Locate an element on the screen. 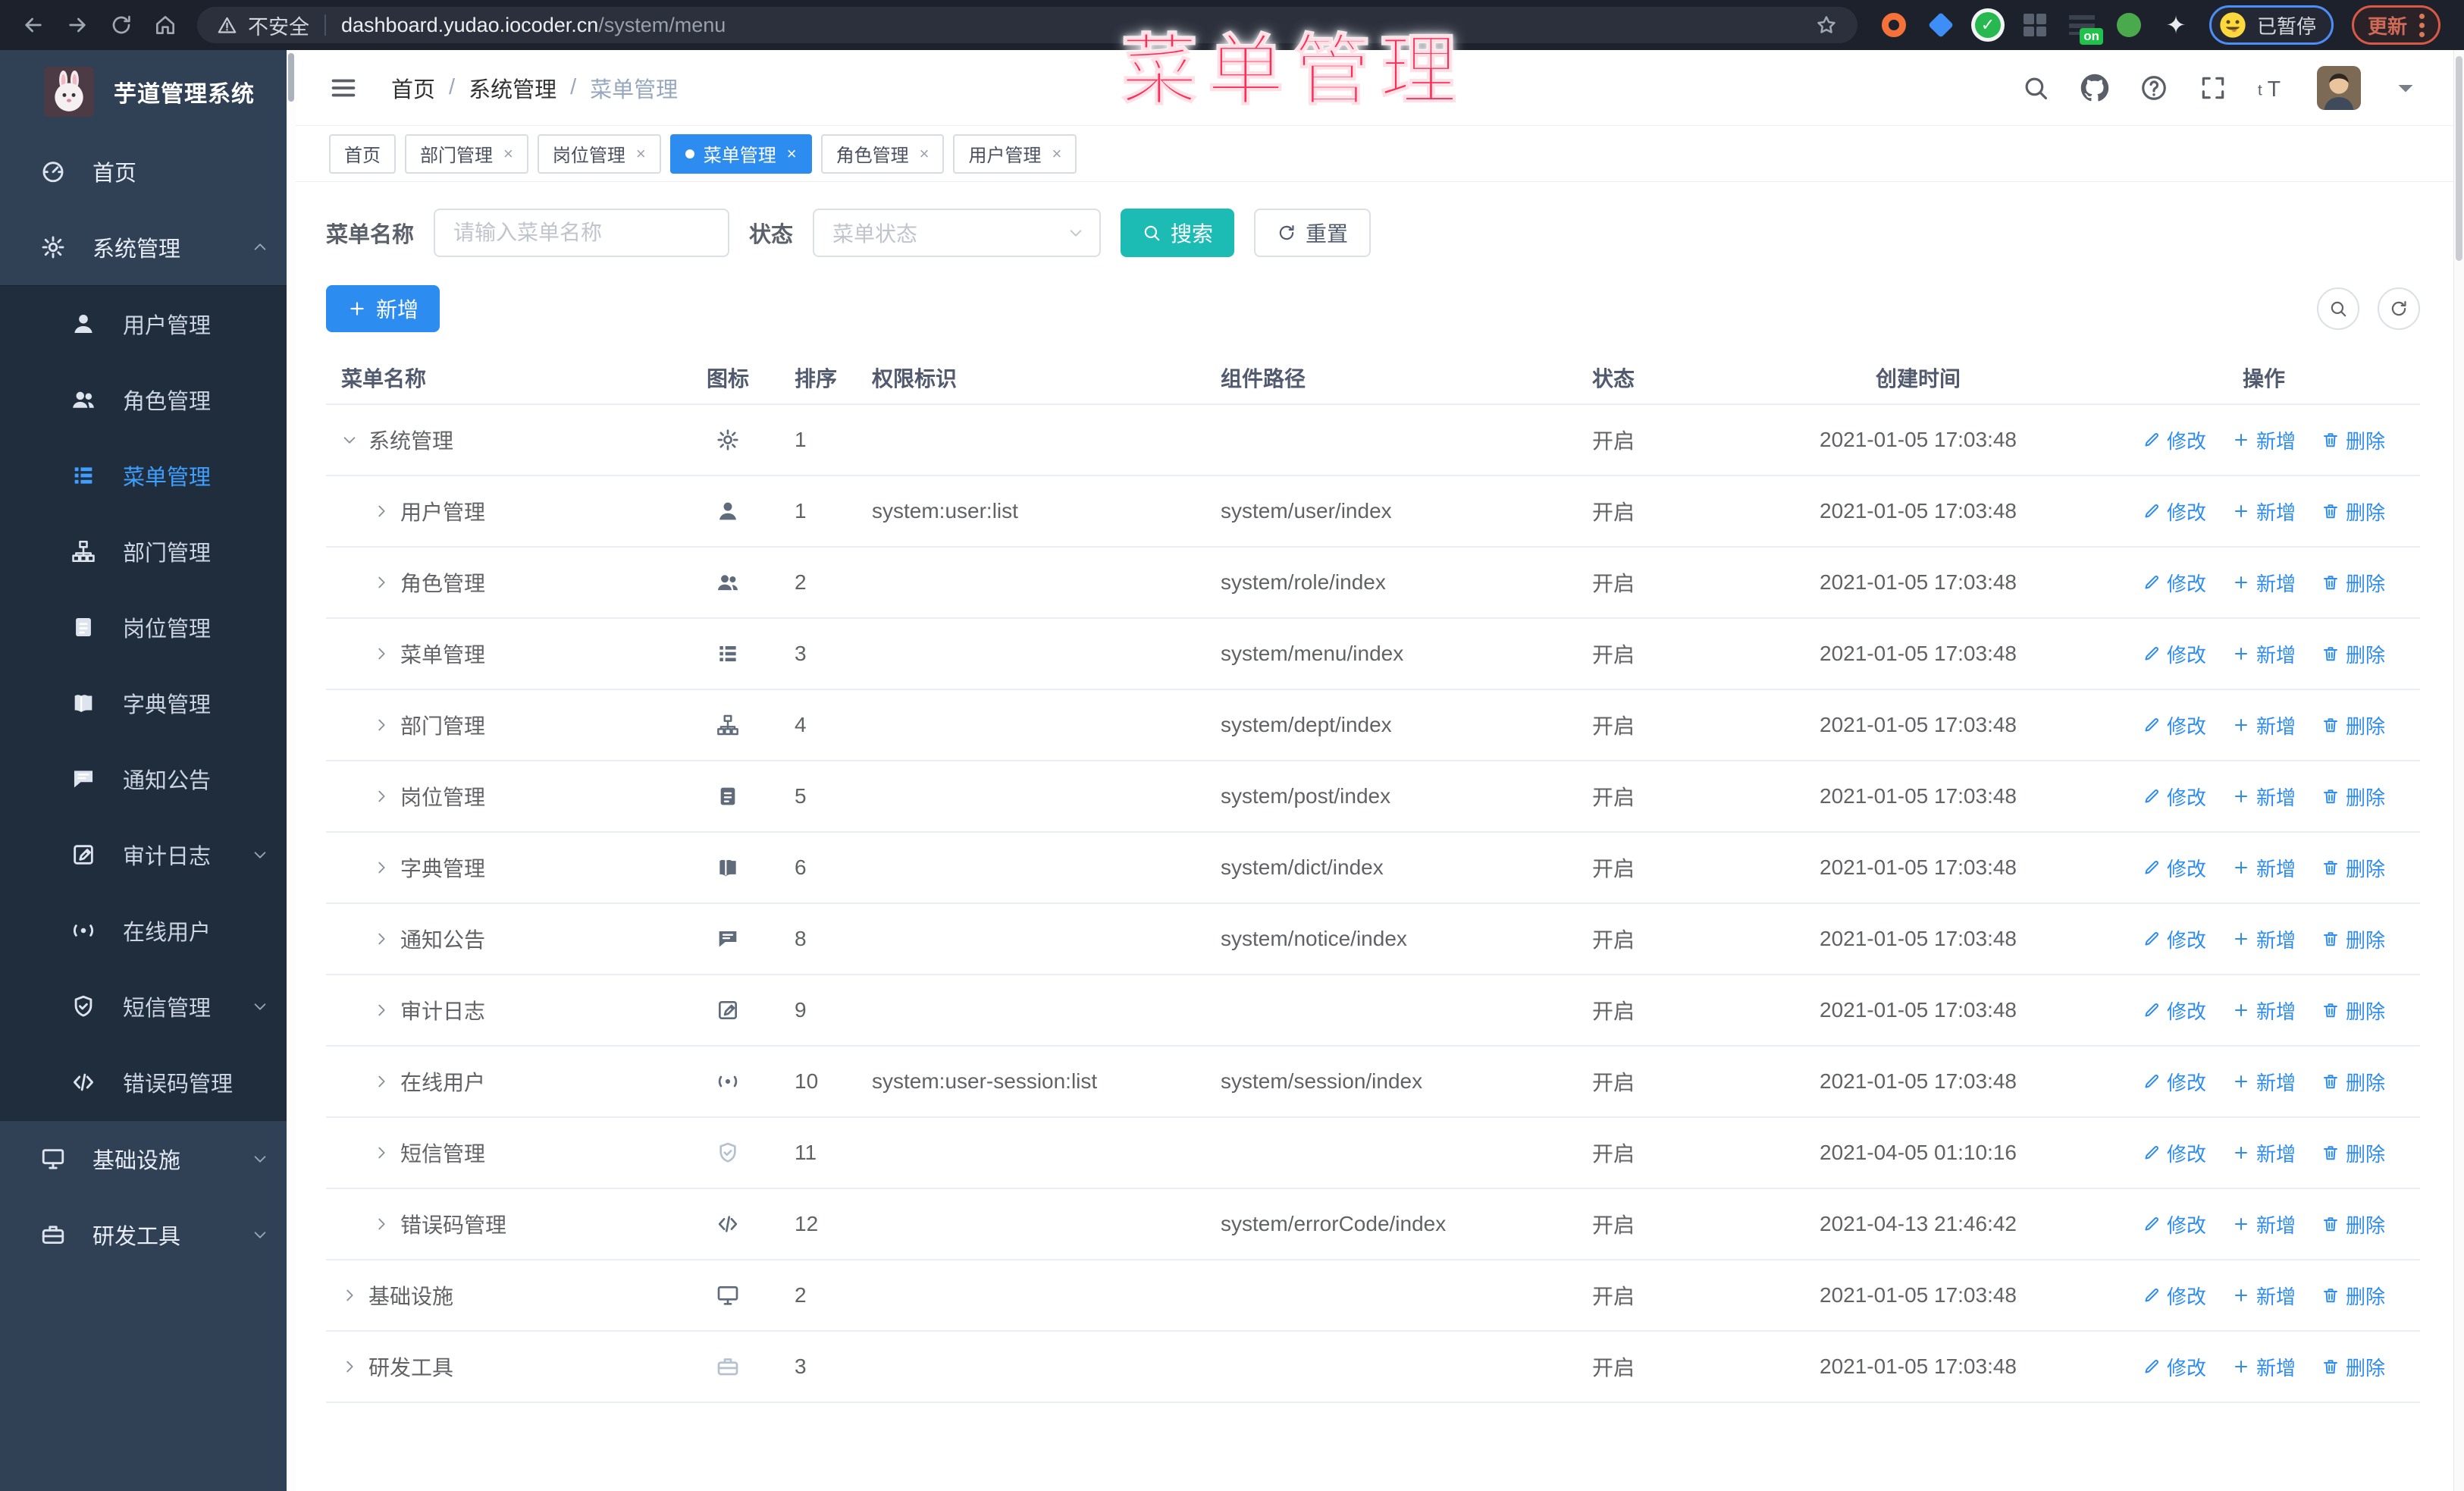 This screenshot has height=1491, width=2464. chevron-down-icon is located at coordinates (2405, 88).